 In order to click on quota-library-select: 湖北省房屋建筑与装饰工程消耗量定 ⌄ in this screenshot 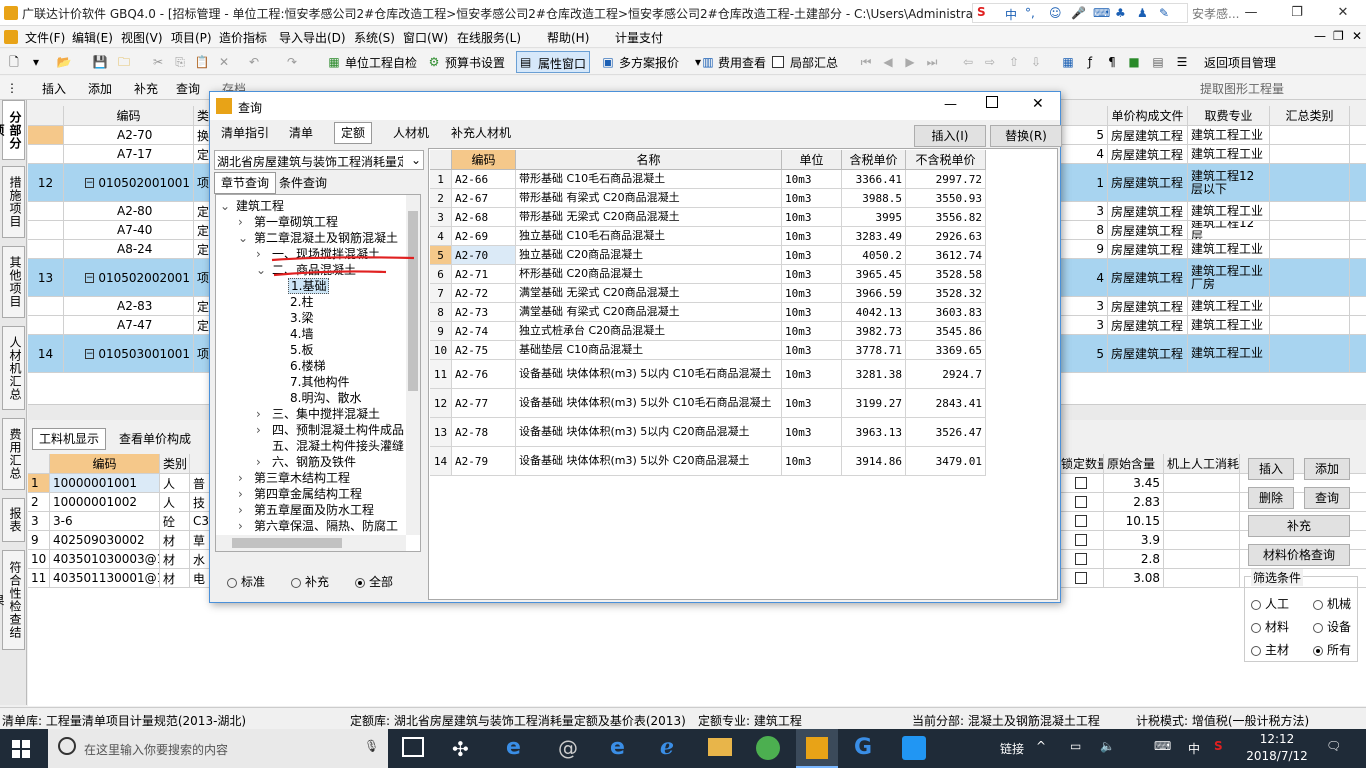, I will do `click(319, 160)`.